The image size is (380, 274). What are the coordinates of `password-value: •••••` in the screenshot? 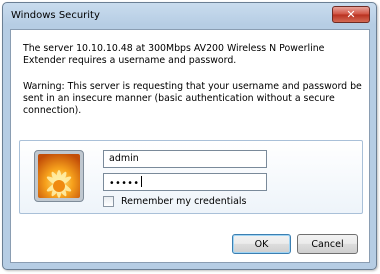 It's located at (124, 183).